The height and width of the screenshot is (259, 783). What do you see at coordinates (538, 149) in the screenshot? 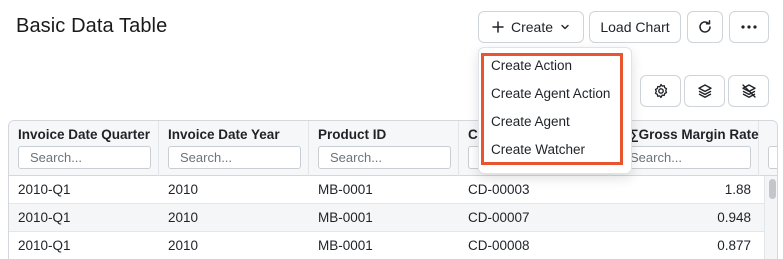
I see `menu-item-create-watcher: Create Watcher` at bounding box center [538, 149].